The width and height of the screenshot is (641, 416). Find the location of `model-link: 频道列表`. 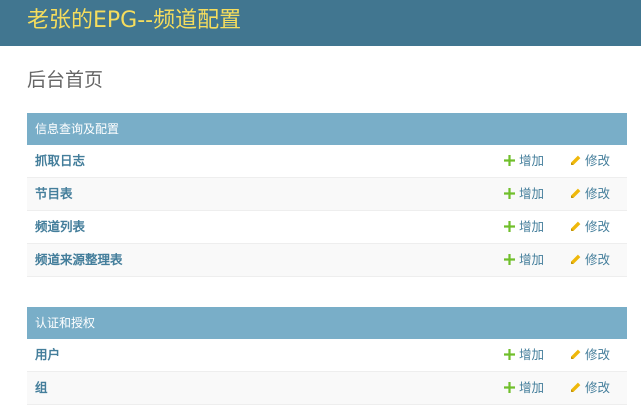

model-link: 频道列表 is located at coordinates (60, 227).